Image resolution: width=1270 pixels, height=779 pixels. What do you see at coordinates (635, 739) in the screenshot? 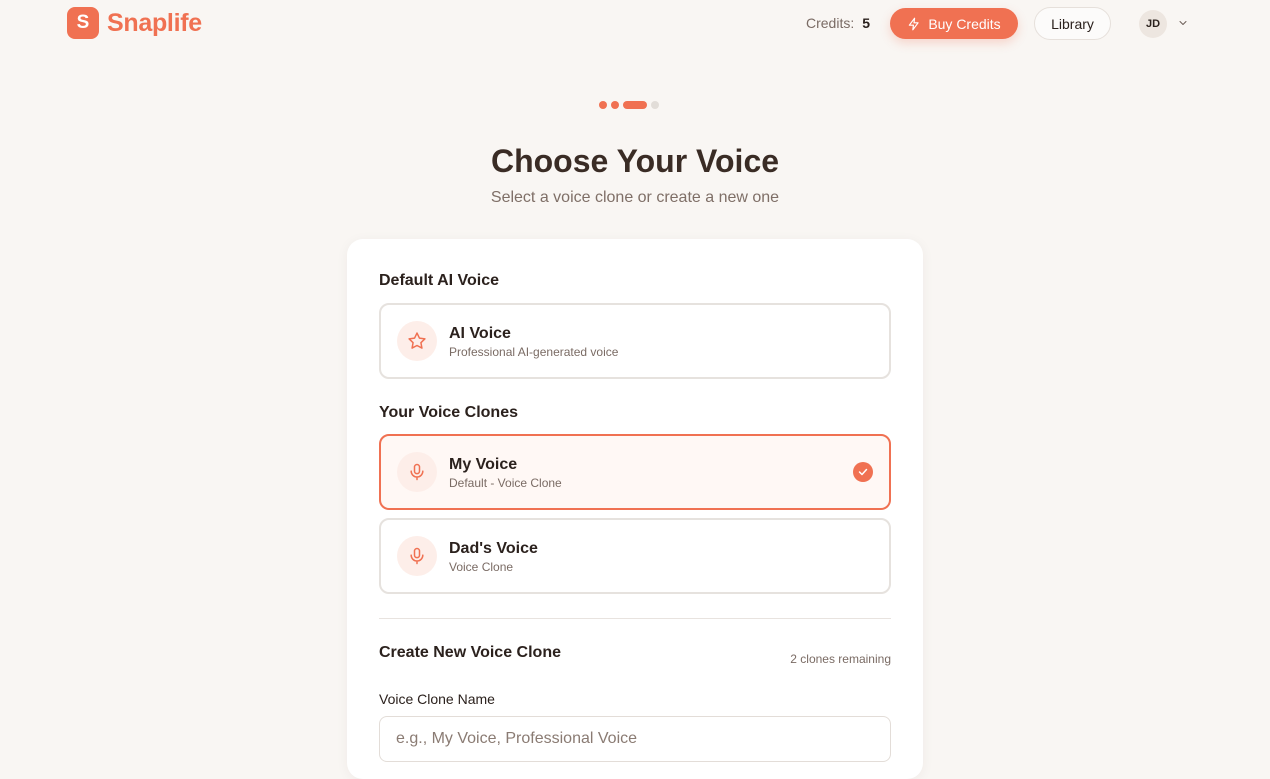
I see `clone-name-input` at bounding box center [635, 739].